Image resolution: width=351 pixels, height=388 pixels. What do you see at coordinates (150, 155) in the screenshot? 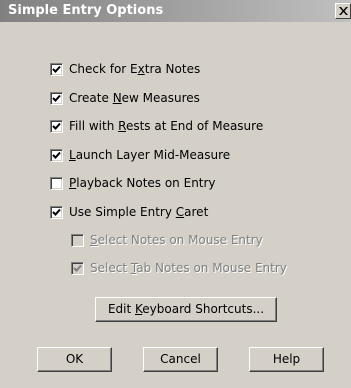
I see `label-launch-layer-mid-measure: Launch Layer Mid-Measure` at bounding box center [150, 155].